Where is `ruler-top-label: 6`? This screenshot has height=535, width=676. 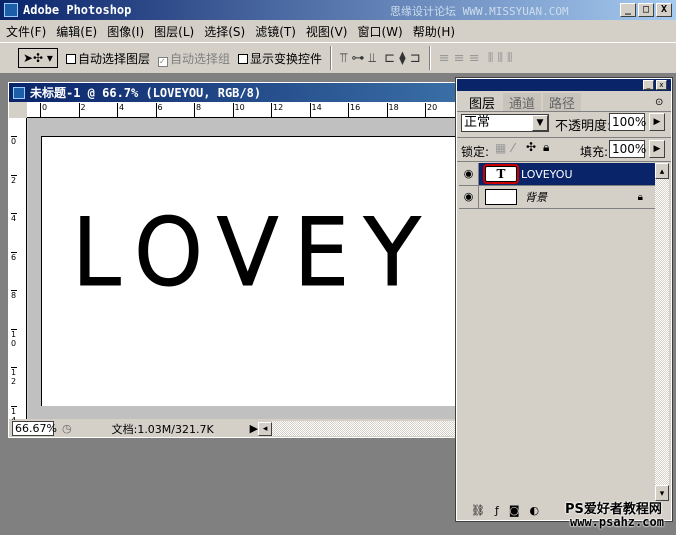 ruler-top-label: 6 is located at coordinates (159, 110).